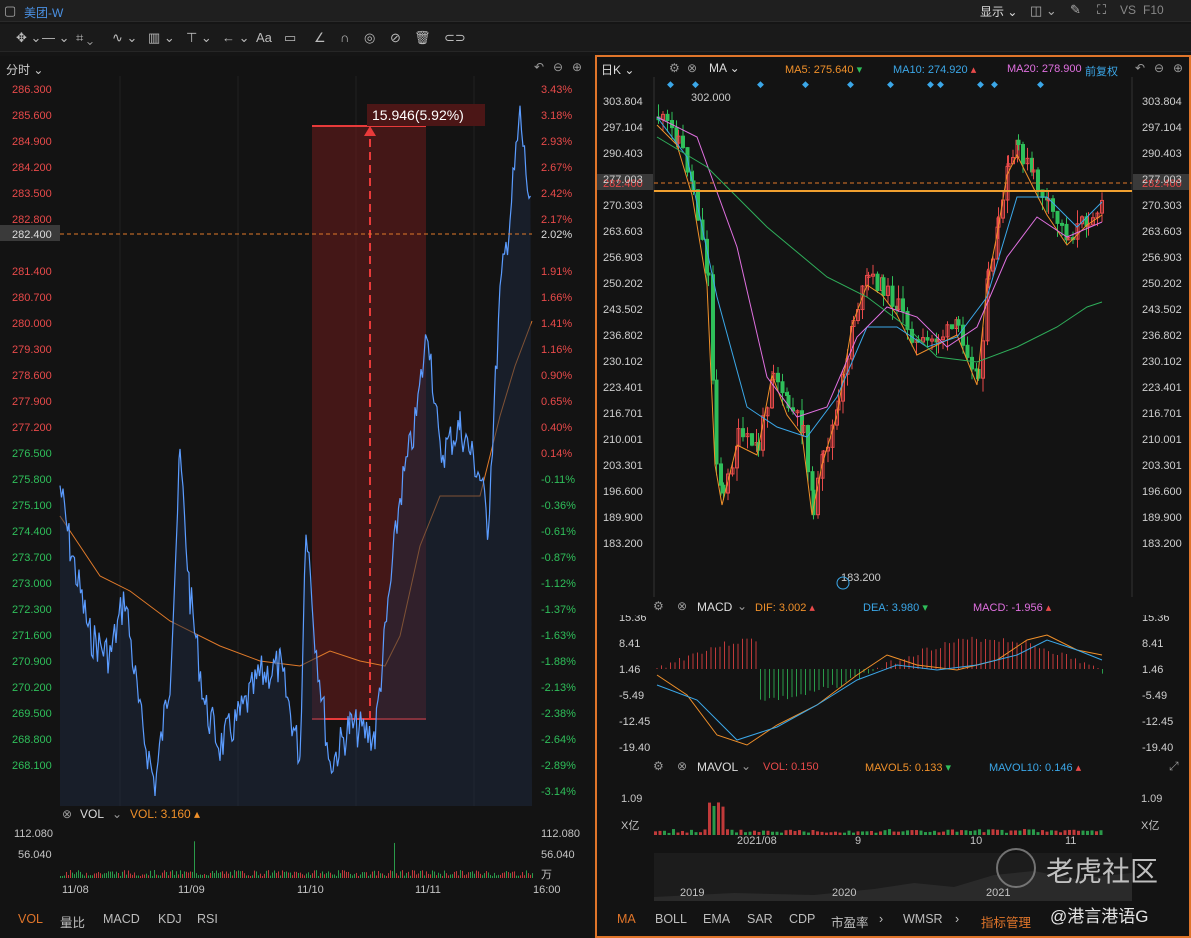 The image size is (1191, 938). What do you see at coordinates (617, 69) in the screenshot?
I see `period-selector: 日K ⌄` at bounding box center [617, 69].